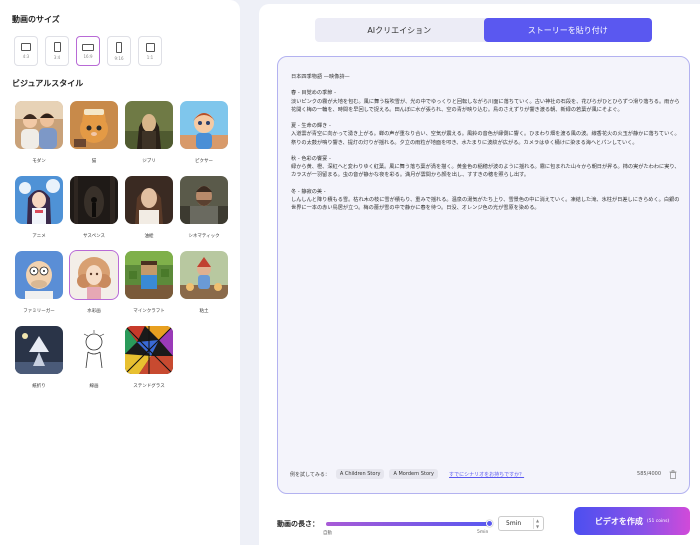  I want to click on size-option-3-4: 3:4, so click(57, 51).